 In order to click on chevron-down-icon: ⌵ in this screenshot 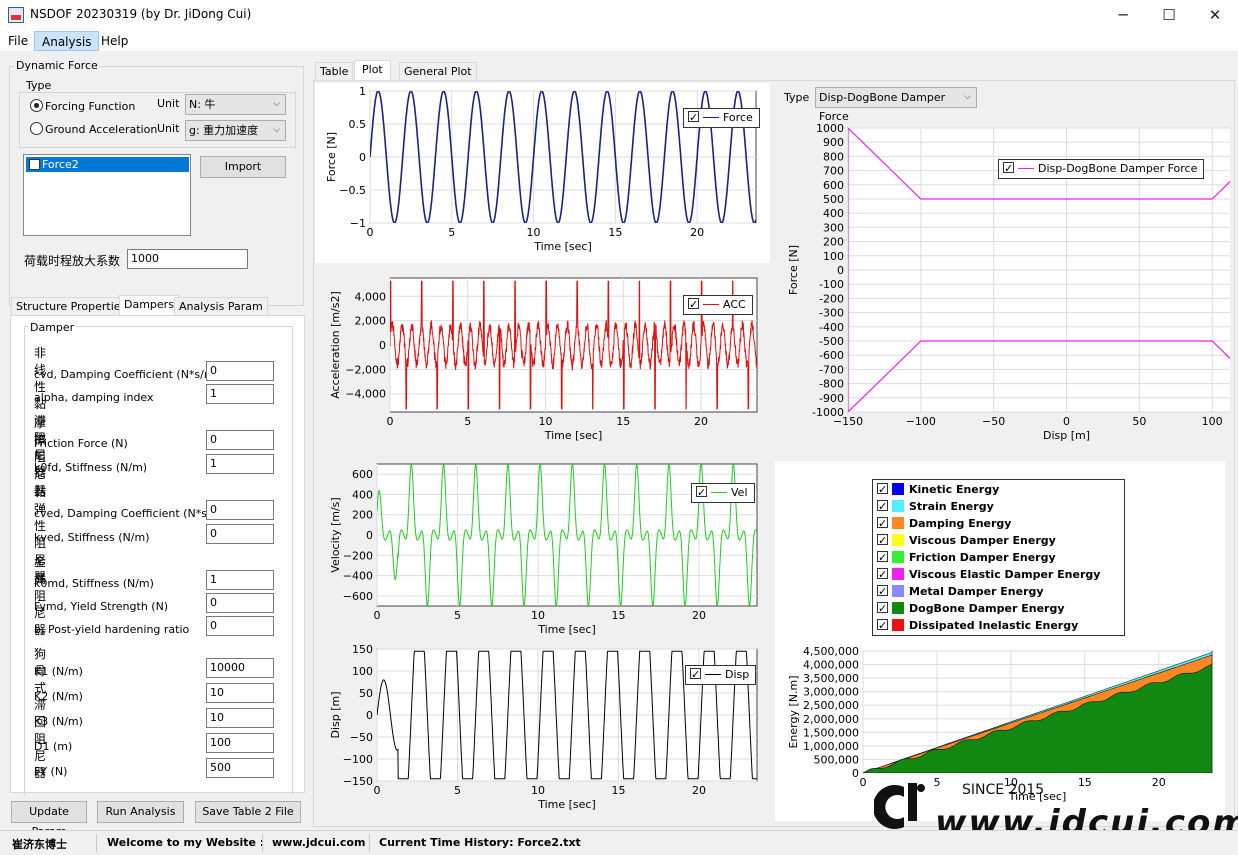, I will do `click(276, 104)`.